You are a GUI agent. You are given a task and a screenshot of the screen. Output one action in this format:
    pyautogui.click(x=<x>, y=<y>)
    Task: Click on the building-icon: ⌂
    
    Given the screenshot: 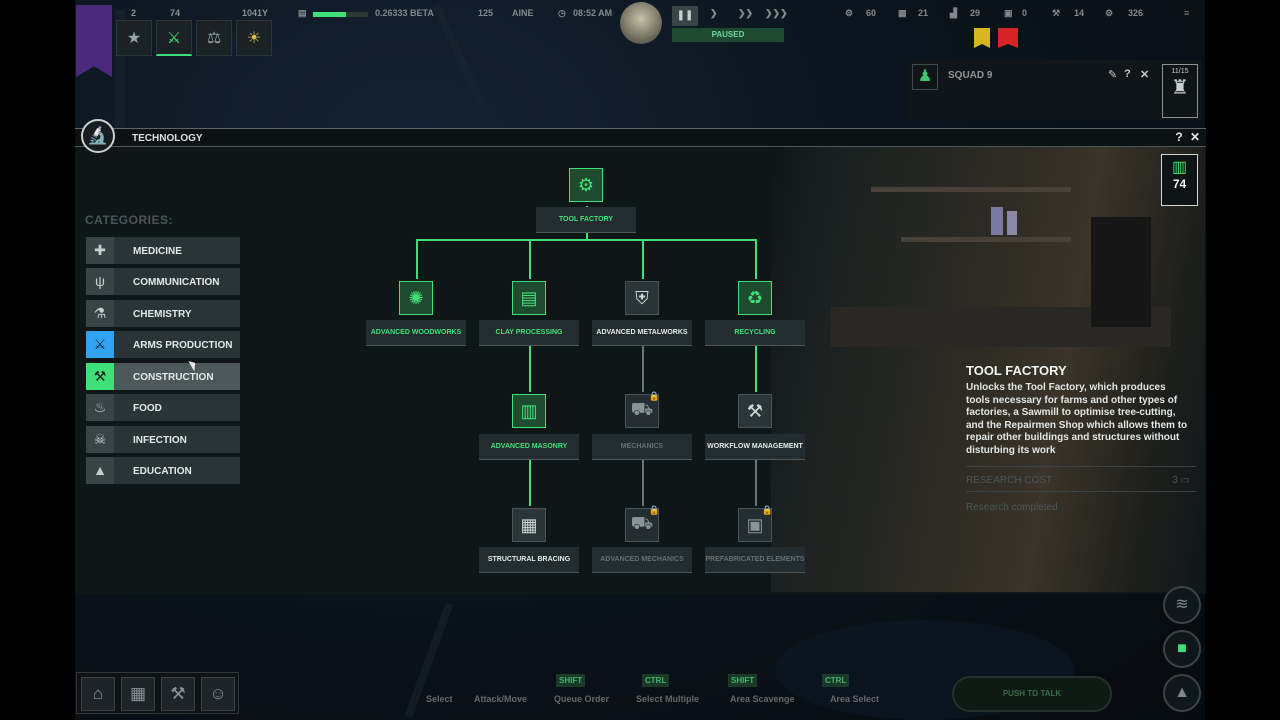 What is the action you would take?
    pyautogui.click(x=98, y=694)
    